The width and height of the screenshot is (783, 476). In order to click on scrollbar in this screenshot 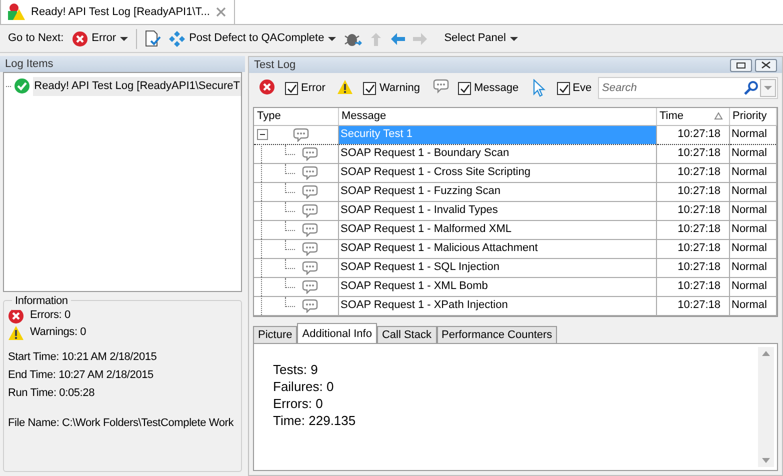, I will do `click(766, 406)`.